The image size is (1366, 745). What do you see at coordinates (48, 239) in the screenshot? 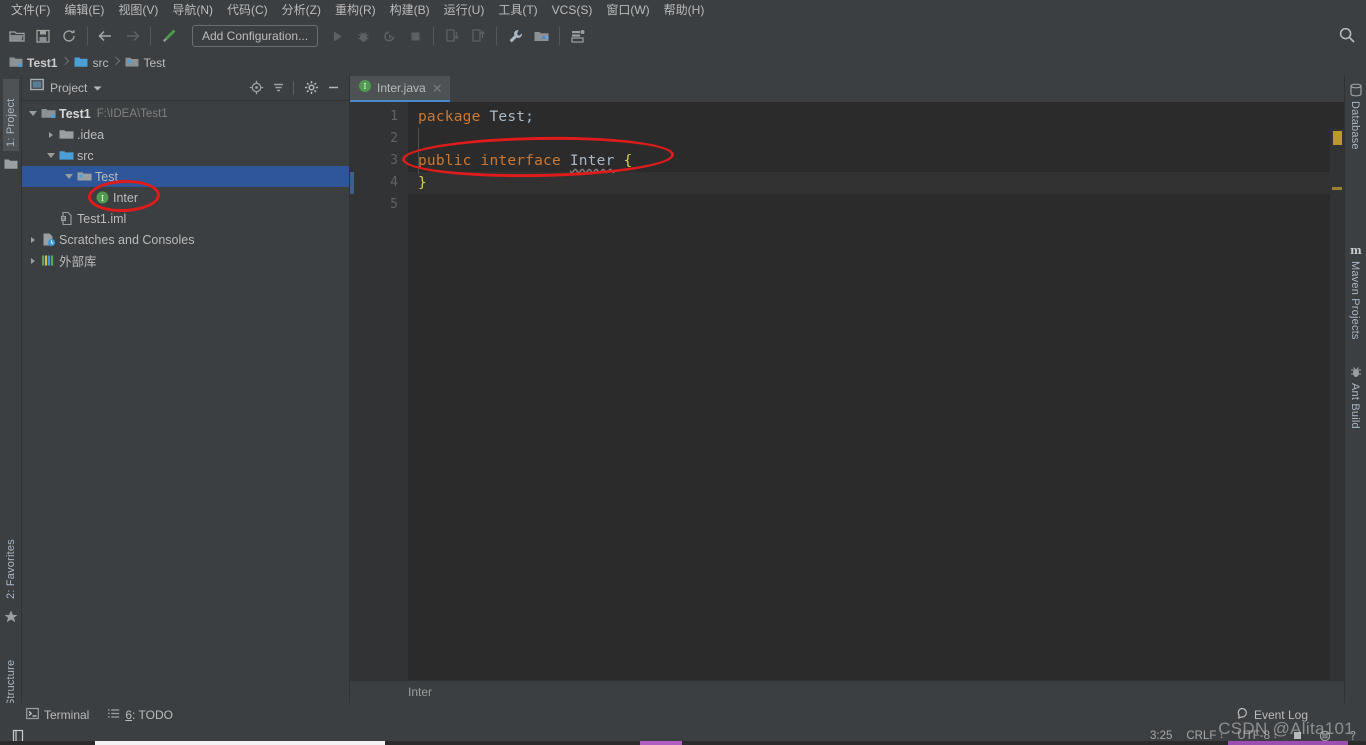
I see `scratches-icon` at bounding box center [48, 239].